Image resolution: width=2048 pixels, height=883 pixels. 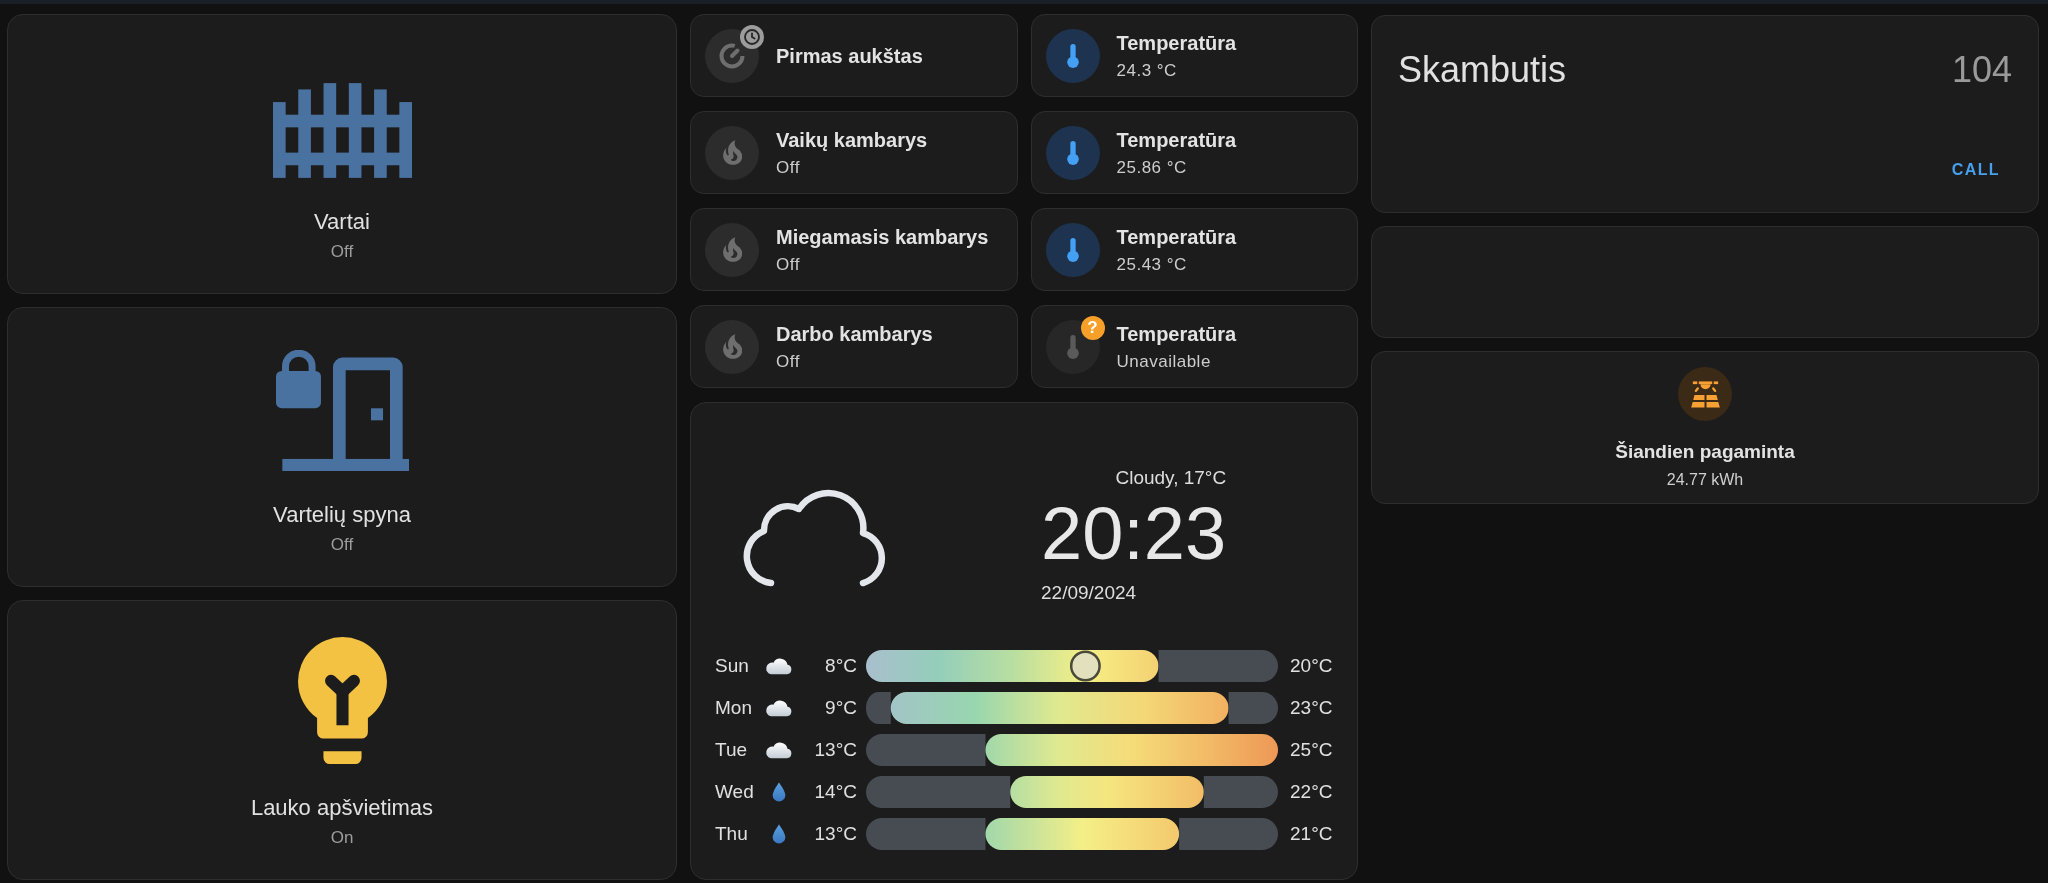 What do you see at coordinates (1312, 666) in the screenshot?
I see `forecast-high: 20°C` at bounding box center [1312, 666].